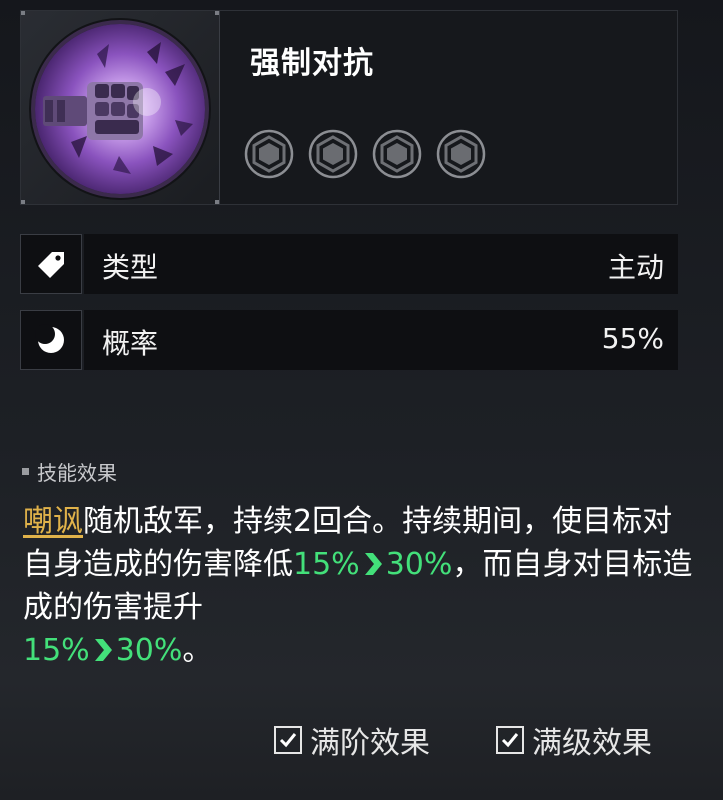 The height and width of the screenshot is (800, 723). Describe the element at coordinates (592, 743) in the screenshot. I see `toggle-label: 满级效果` at that location.